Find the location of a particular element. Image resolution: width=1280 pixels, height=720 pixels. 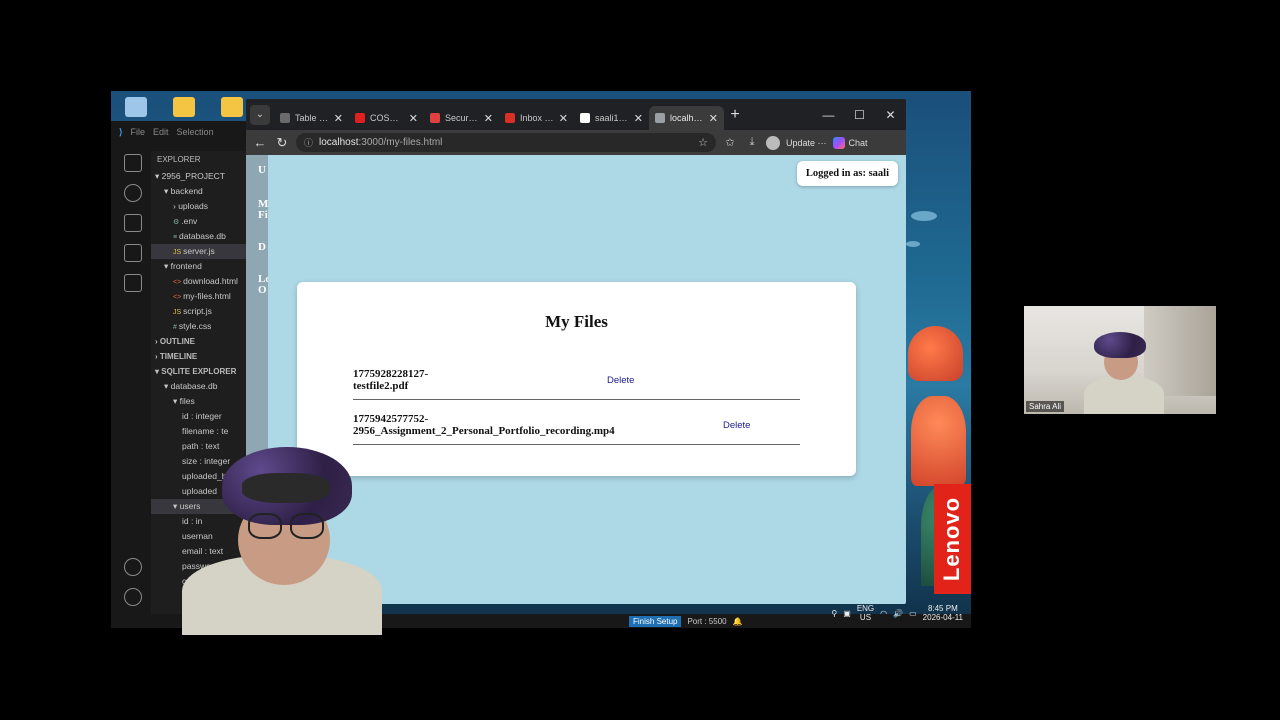

volume-icon: 🔊 is located at coordinates (898, 613).